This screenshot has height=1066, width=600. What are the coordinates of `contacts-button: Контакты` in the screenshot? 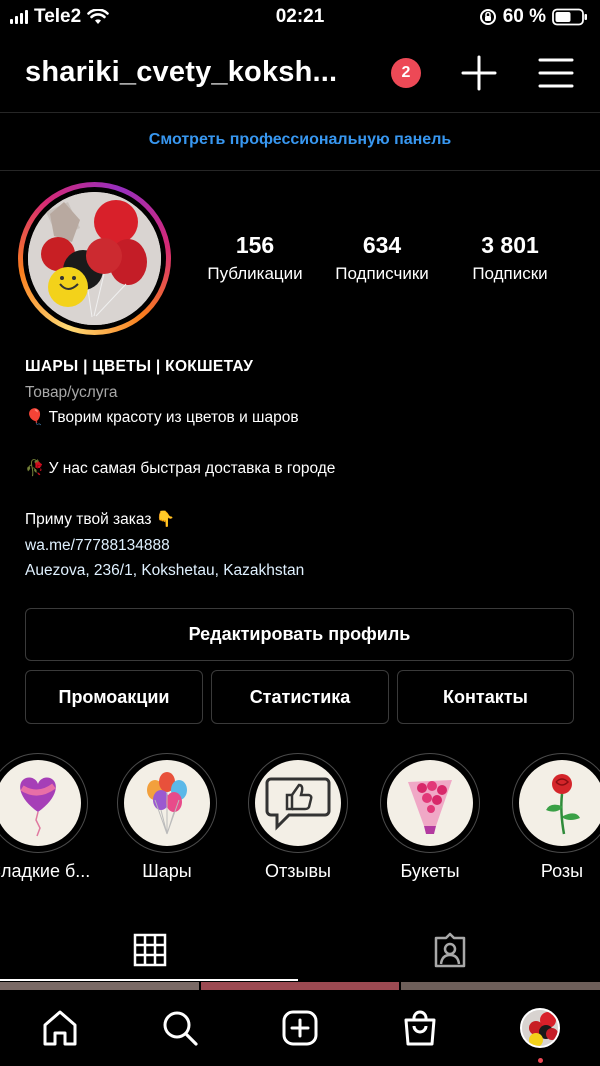 It's located at (485, 697).